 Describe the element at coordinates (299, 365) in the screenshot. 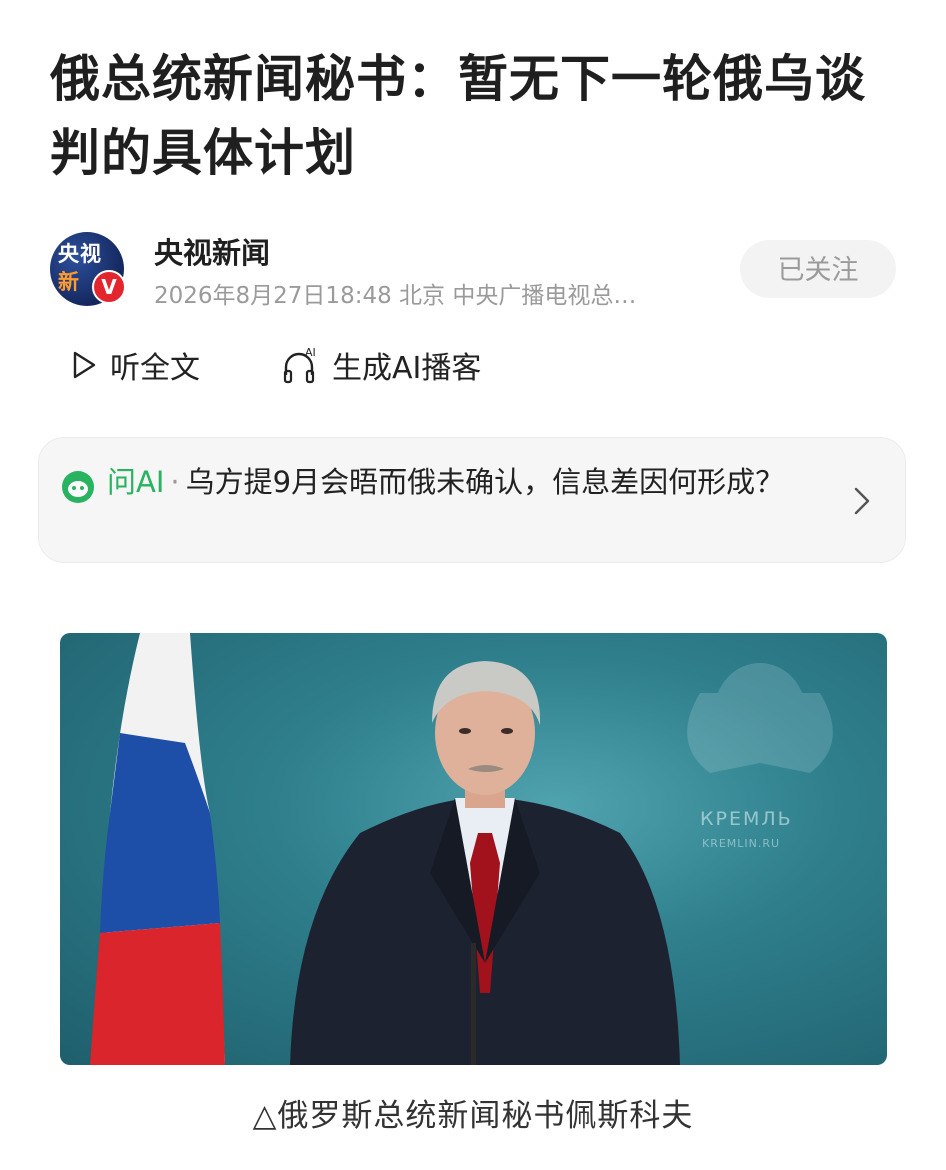

I see `headphones-icon: AI` at that location.